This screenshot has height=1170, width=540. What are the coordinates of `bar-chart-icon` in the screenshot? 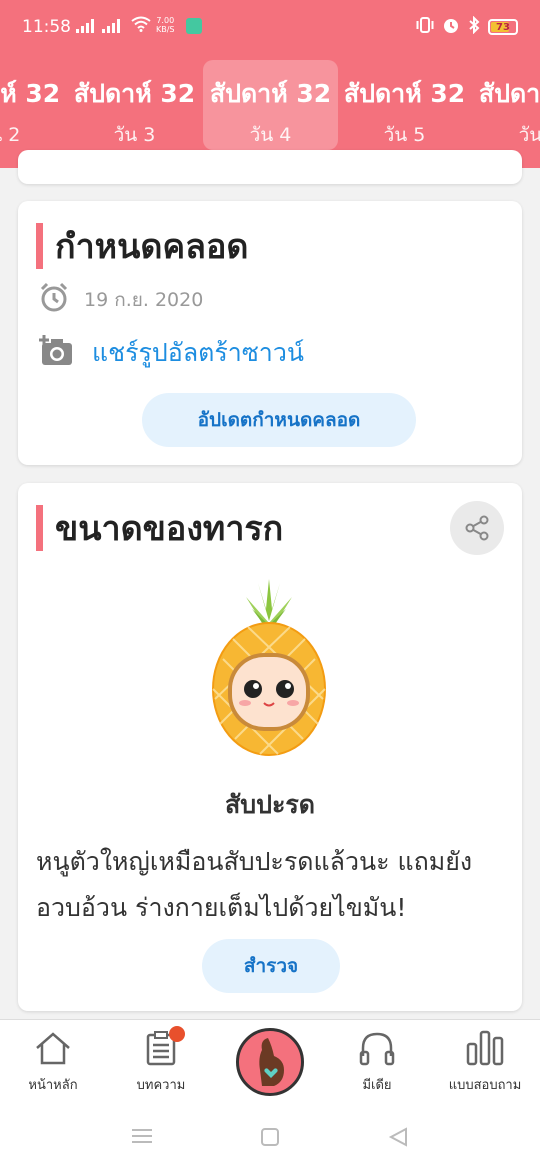 It's located at (485, 1048).